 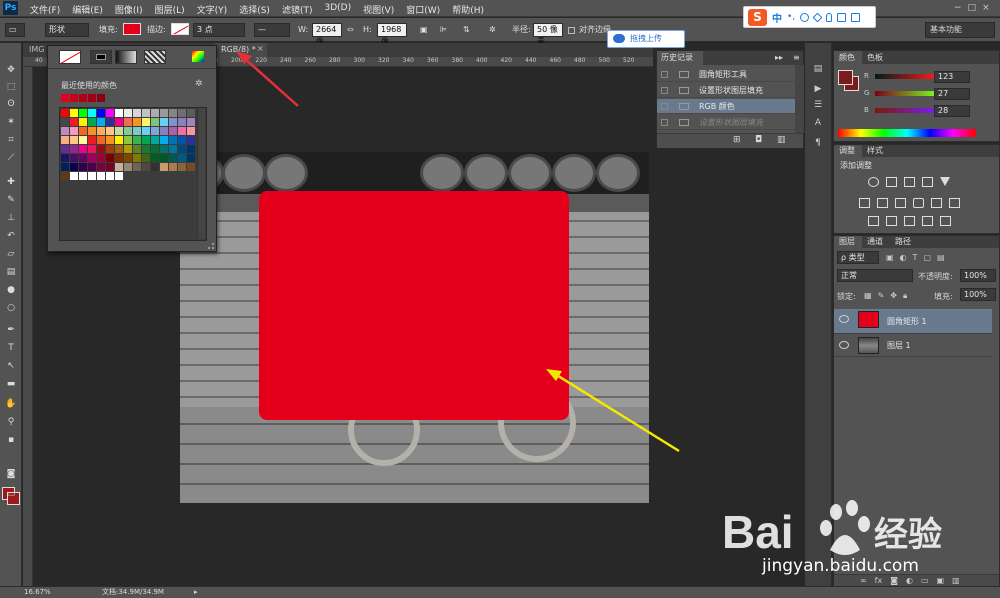 What do you see at coordinates (805, 17) in the screenshot?
I see `emoji-icon` at bounding box center [805, 17].